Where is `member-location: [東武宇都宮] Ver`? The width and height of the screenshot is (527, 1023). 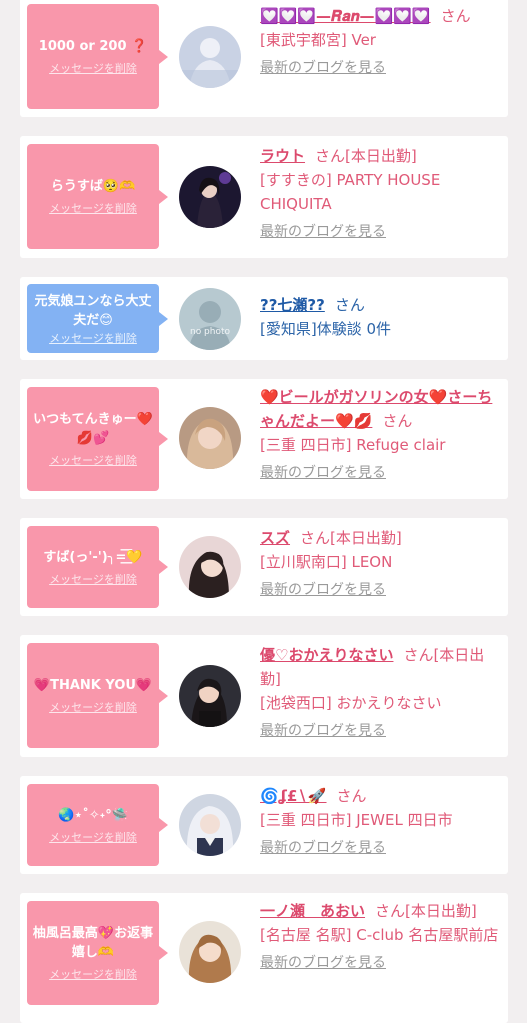 member-location: [東武宇都宮] Ver is located at coordinates (318, 40).